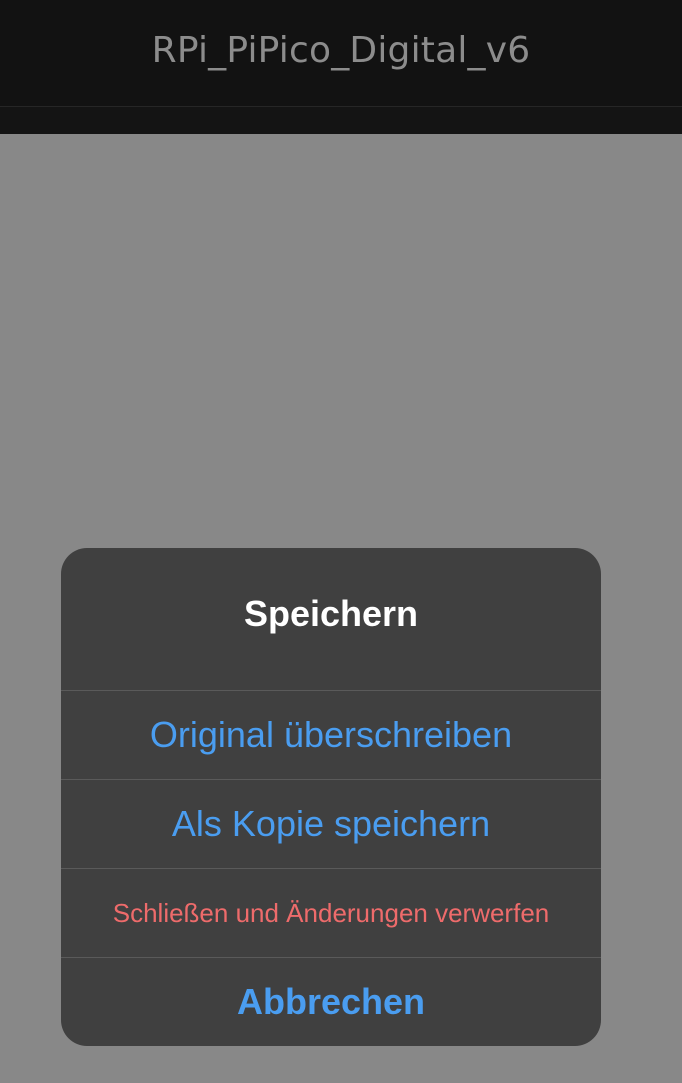 The width and height of the screenshot is (682, 1083). I want to click on cancel-button: Abbrechen, so click(331, 1001).